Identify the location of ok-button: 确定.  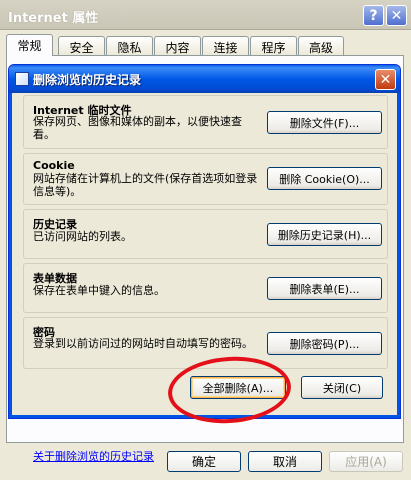
(204, 461).